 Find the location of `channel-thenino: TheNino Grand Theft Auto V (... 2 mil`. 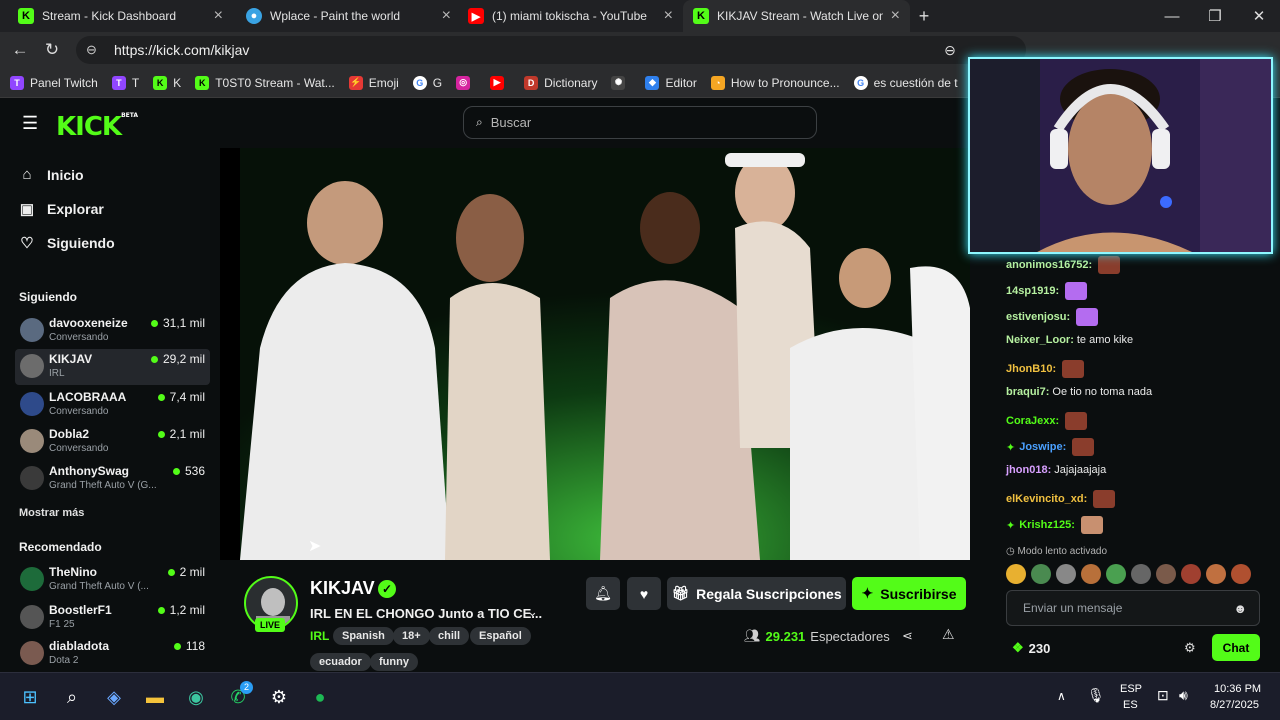

channel-thenino: TheNino Grand Theft Auto V (... 2 mil is located at coordinates (112, 580).